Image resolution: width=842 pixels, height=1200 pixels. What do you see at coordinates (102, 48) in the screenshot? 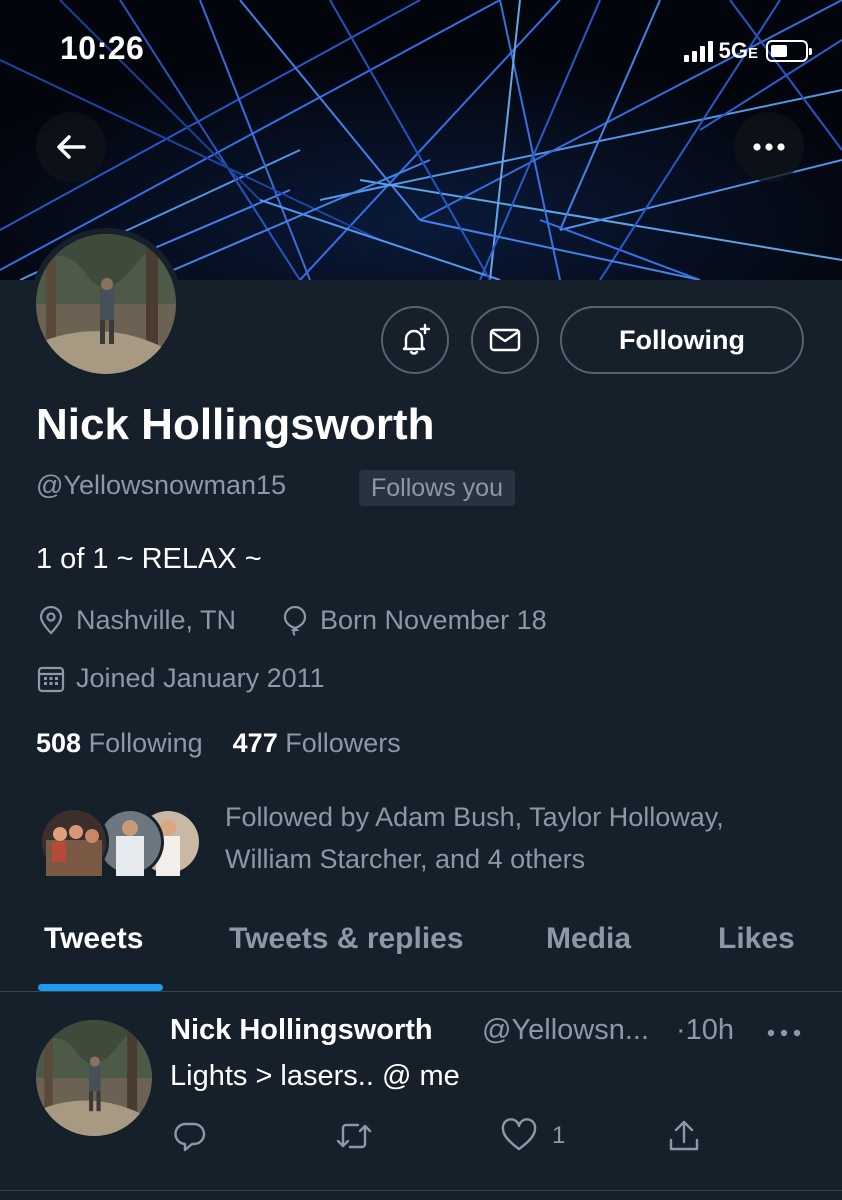
I see `status-time: 10:26` at bounding box center [102, 48].